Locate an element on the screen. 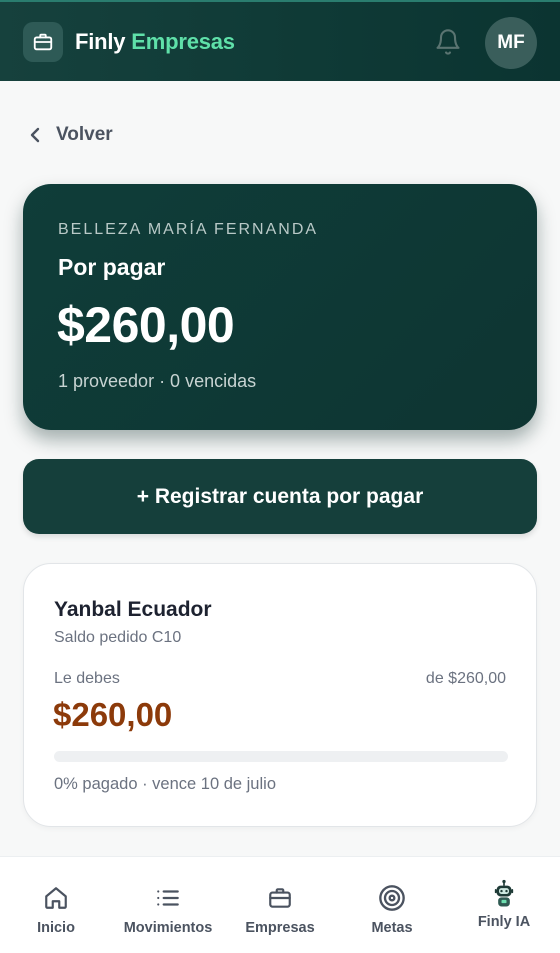 This screenshot has height=953, width=560. back-button: Volver is located at coordinates (70, 135).